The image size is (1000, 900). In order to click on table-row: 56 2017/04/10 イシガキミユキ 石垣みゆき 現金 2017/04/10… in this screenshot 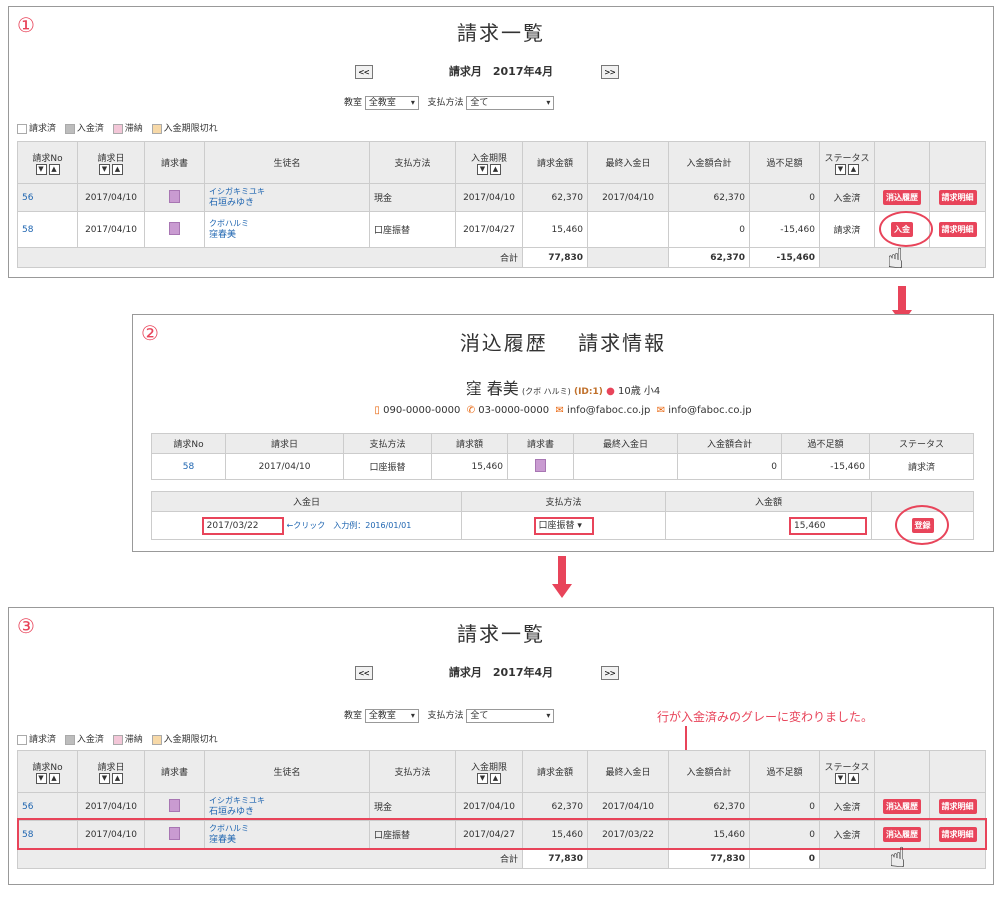, I will do `click(501, 806)`.